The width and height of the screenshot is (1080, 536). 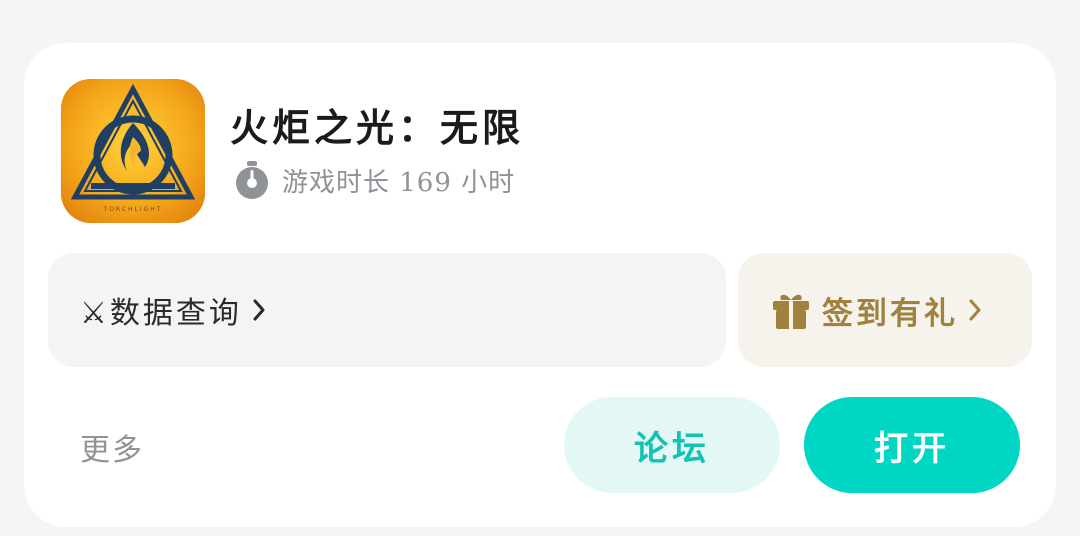 I want to click on playtime-text: 游戏时长 169 小时, so click(x=399, y=182).